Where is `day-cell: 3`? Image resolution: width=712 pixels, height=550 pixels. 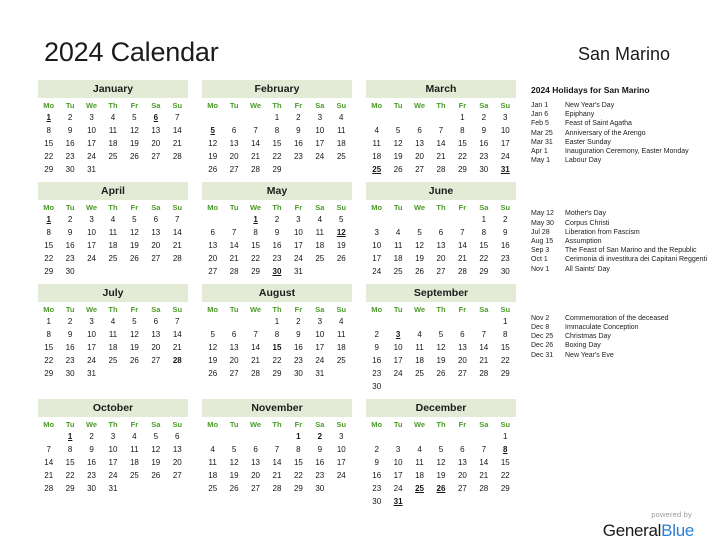
day-cell: 3 is located at coordinates (112, 436).